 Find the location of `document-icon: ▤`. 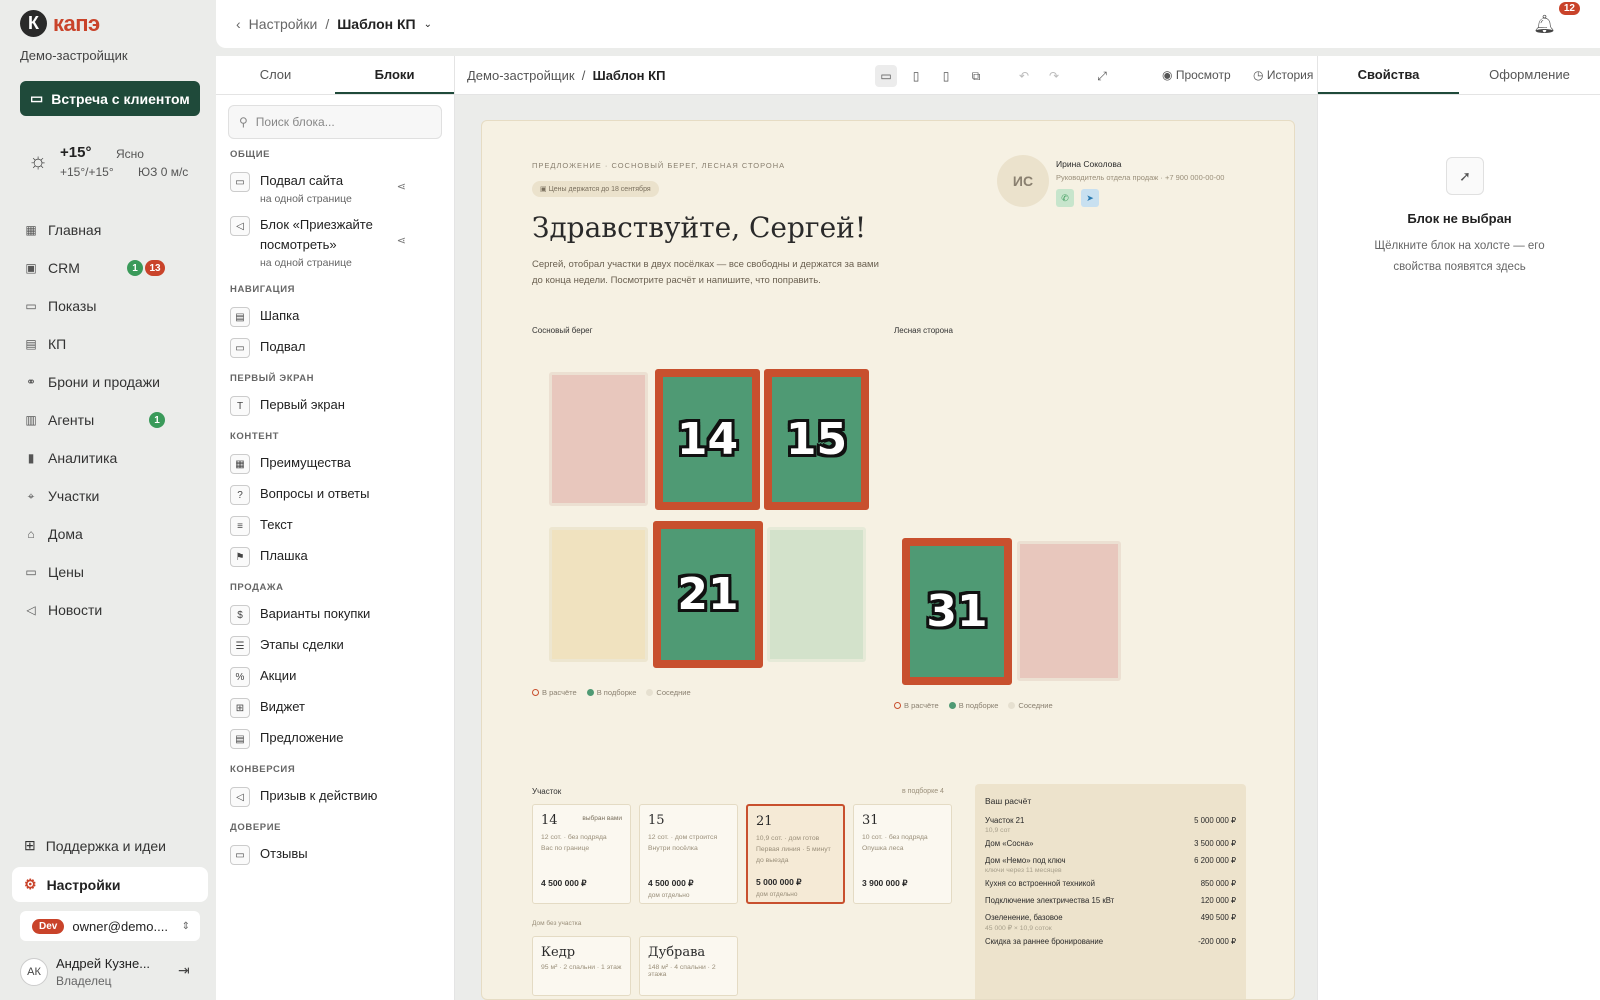

document-icon: ▤ is located at coordinates (31, 344).